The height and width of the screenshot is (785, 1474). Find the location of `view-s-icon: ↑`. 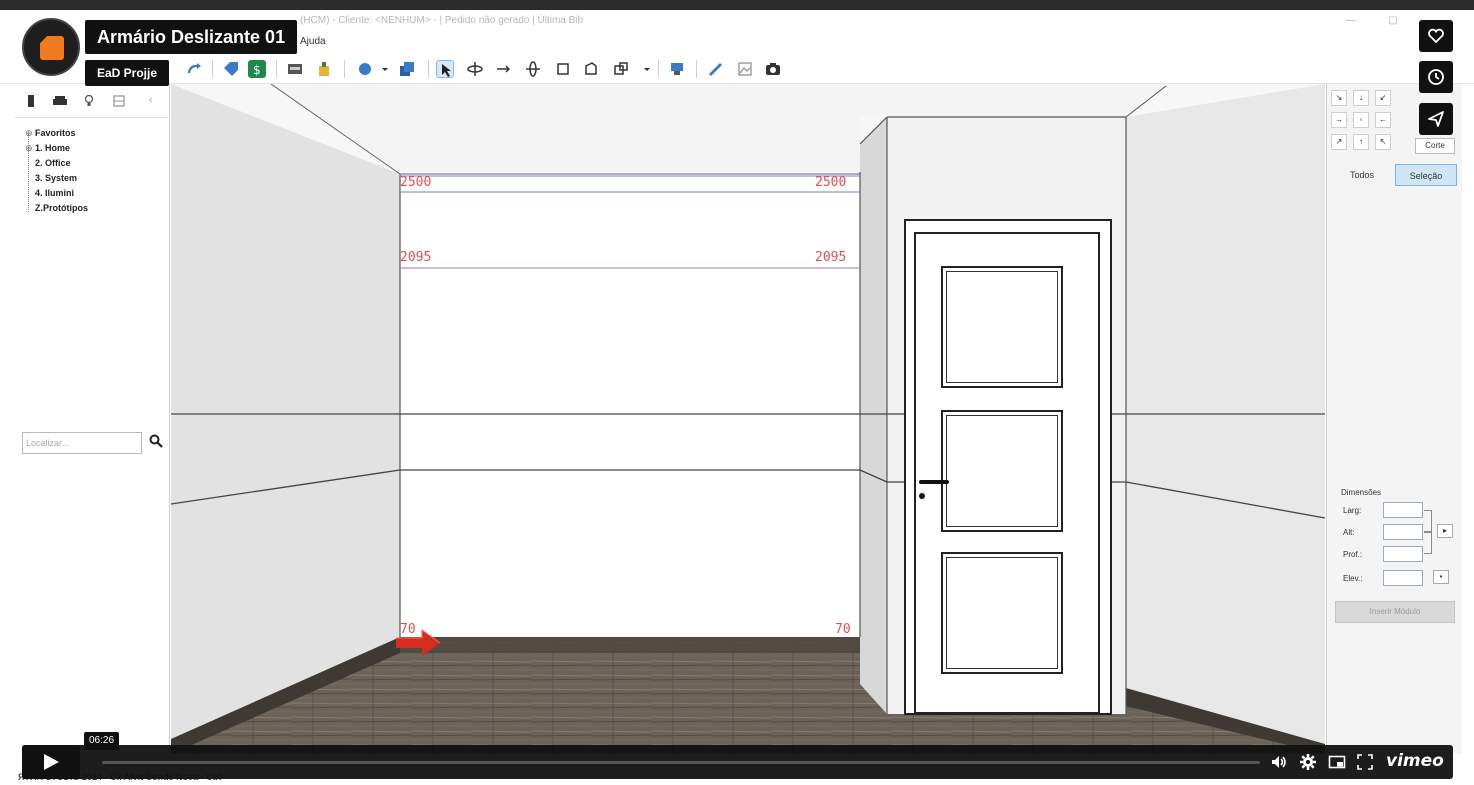

view-s-icon: ↑ is located at coordinates (1361, 142).